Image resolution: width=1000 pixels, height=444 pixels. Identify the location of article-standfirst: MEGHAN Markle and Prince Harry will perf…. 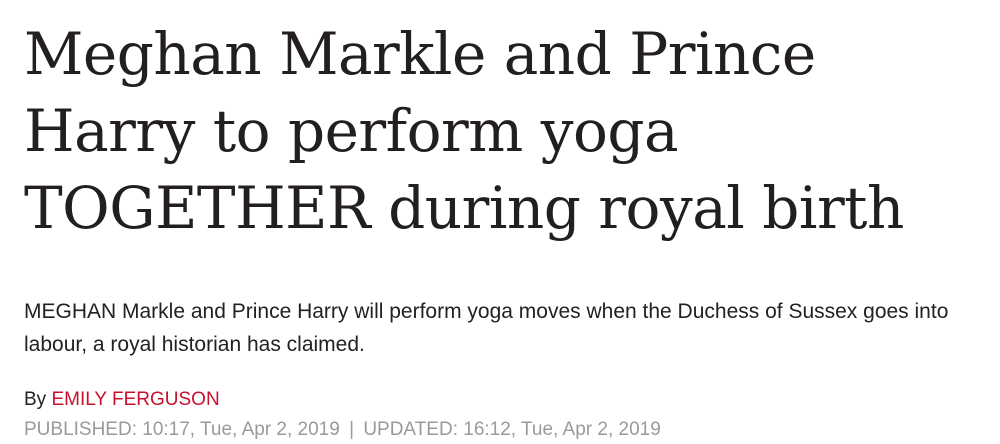
(486, 328).